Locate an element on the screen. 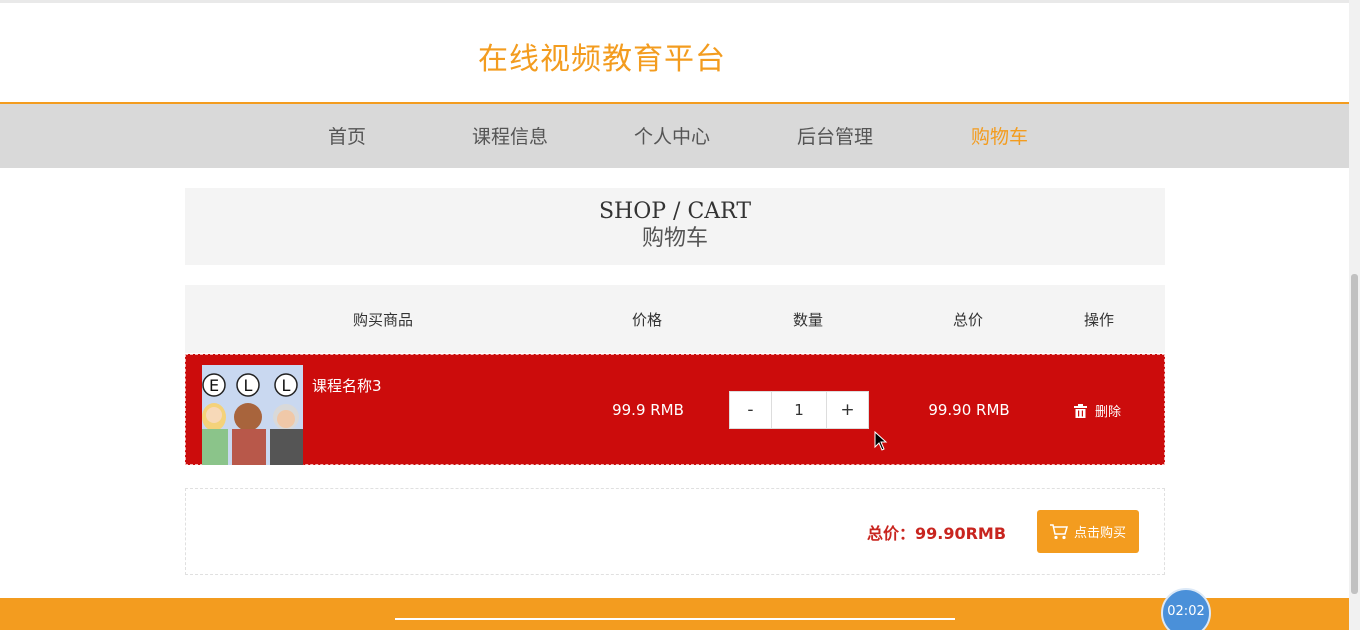  page-scrollbar is located at coordinates (1354, 315).